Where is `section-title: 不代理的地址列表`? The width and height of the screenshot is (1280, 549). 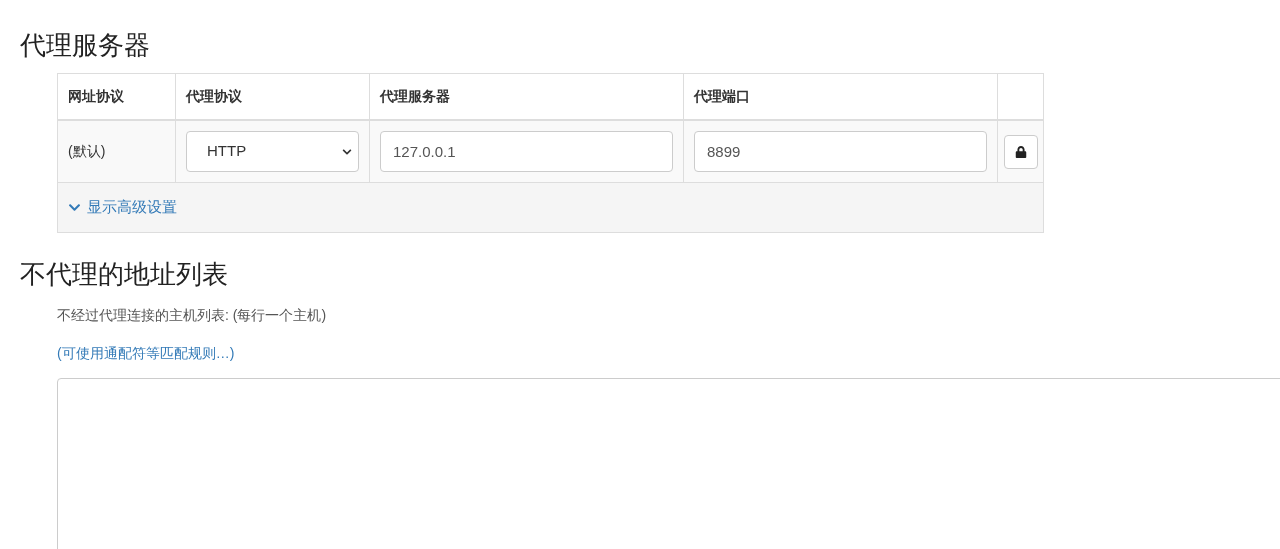
section-title: 不代理的地址列表 is located at coordinates (124, 274).